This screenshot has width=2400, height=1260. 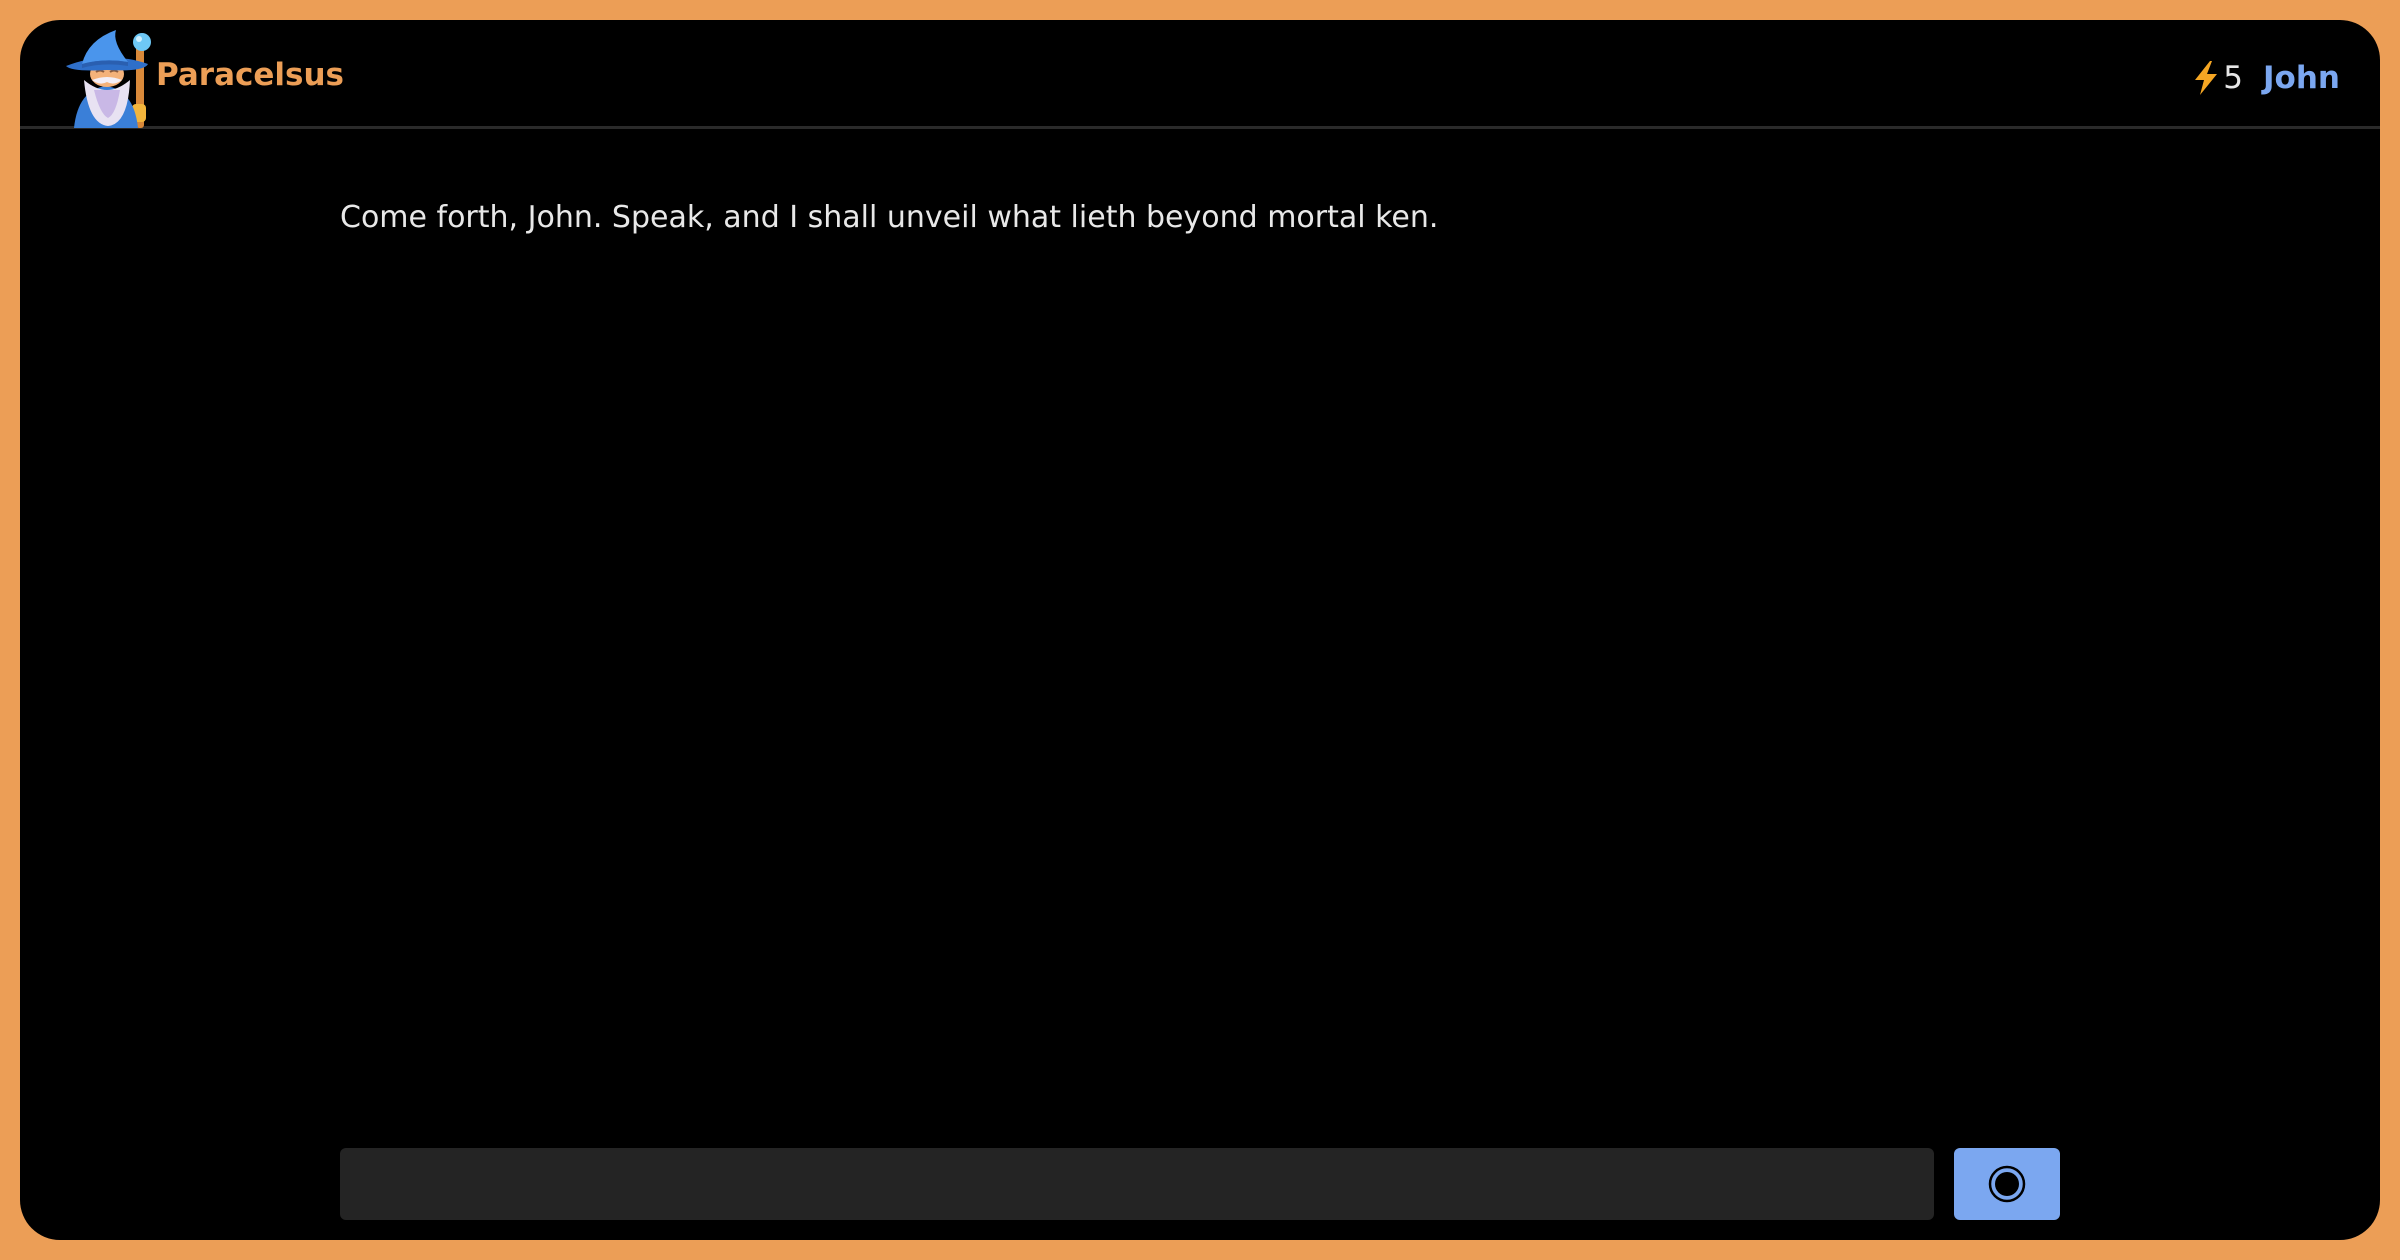 What do you see at coordinates (2206, 78) in the screenshot?
I see `lightning-bolt-icon` at bounding box center [2206, 78].